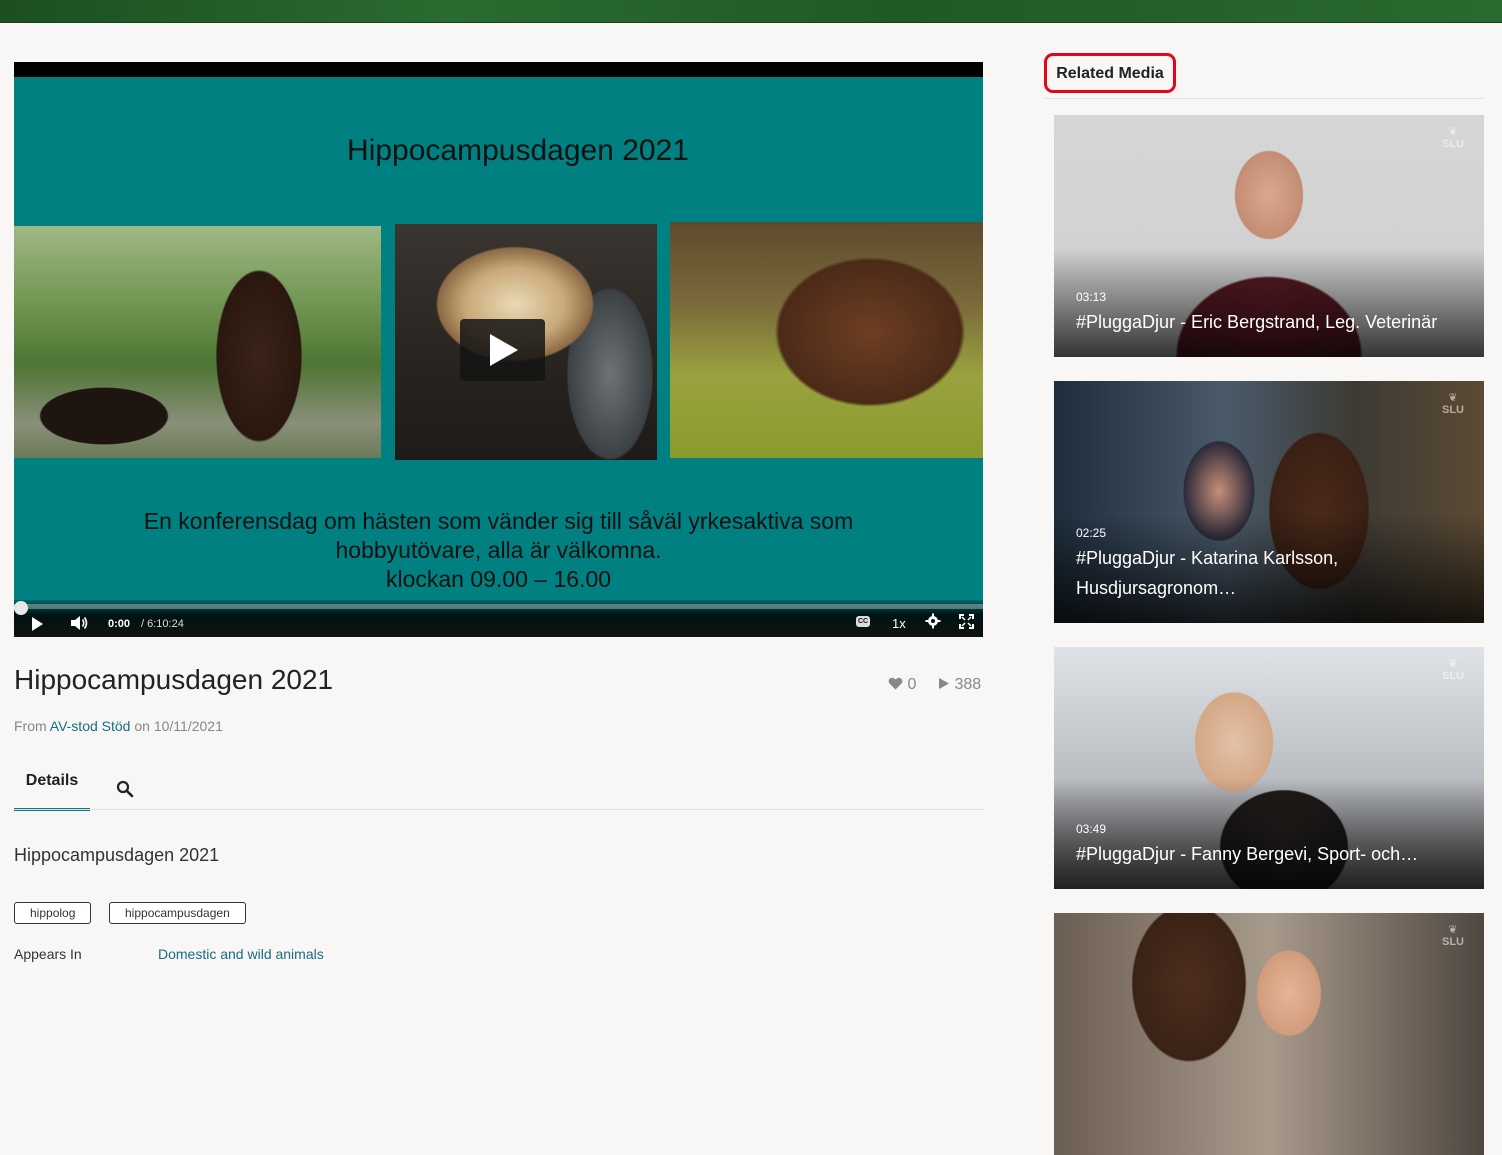 This screenshot has width=1502, height=1155. What do you see at coordinates (142, 726) in the screenshot?
I see `byline-on: on` at bounding box center [142, 726].